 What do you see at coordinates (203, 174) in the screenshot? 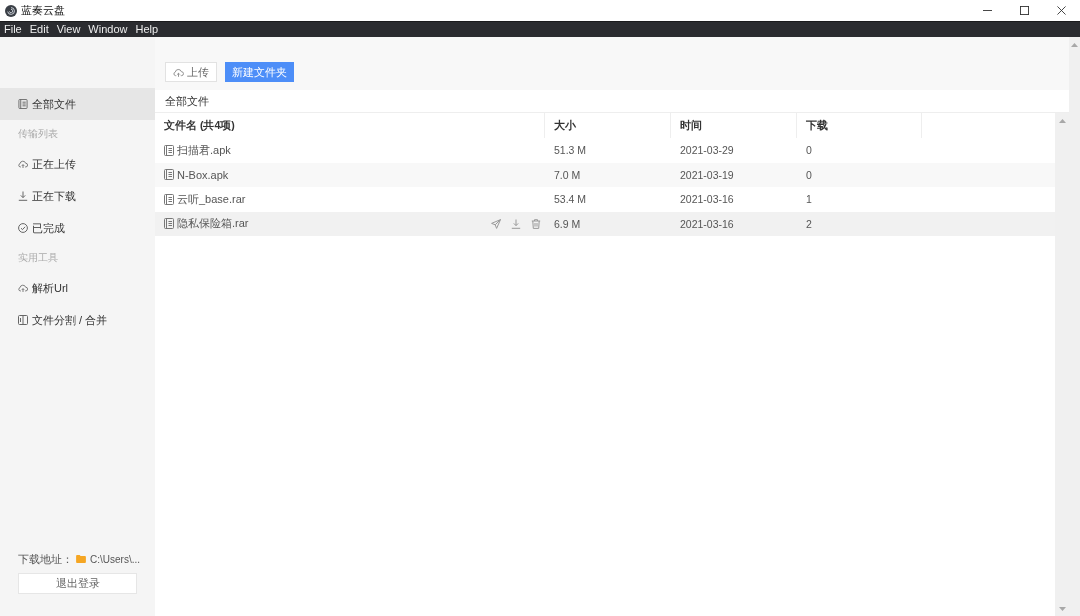
I see `file-name: N-Box.apk` at bounding box center [203, 174].